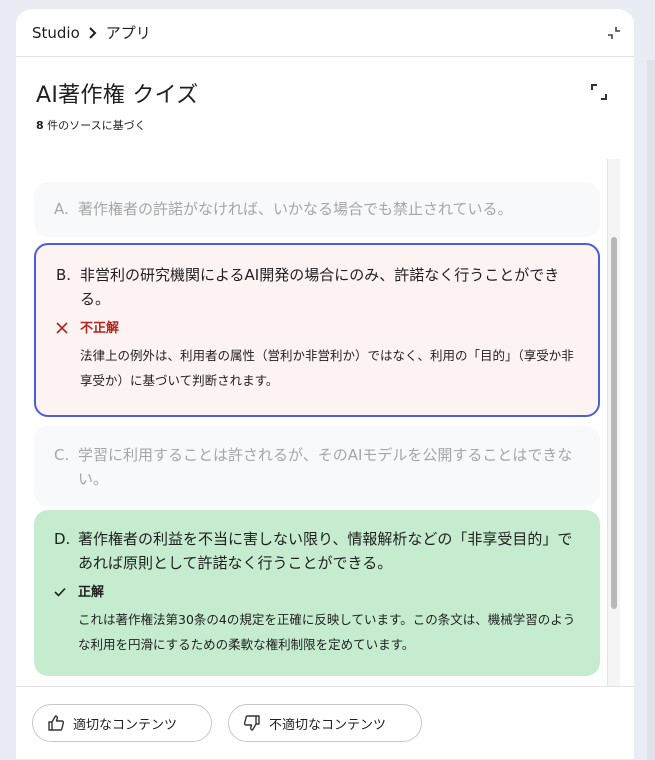  I want to click on close-icon, so click(68, 356).